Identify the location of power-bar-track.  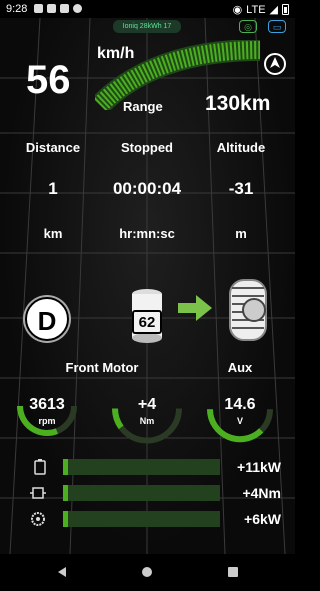
(141, 467).